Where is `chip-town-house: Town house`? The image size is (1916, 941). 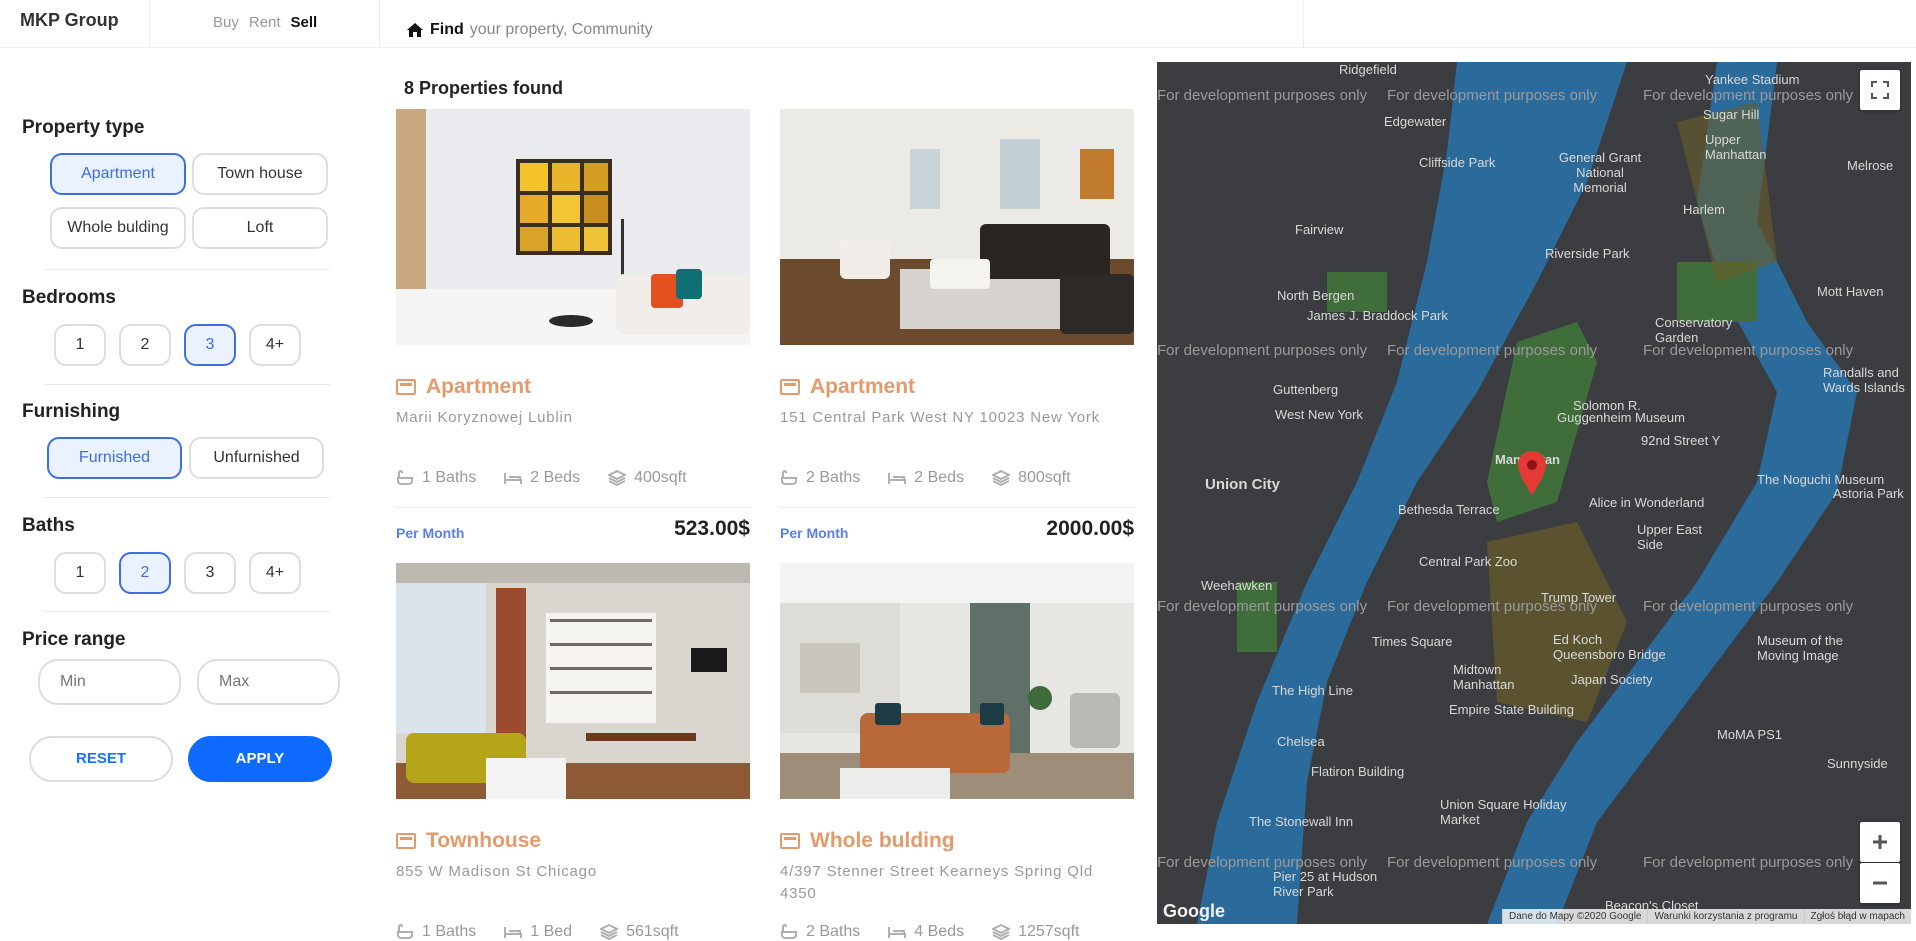
chip-town-house: Town house is located at coordinates (260, 174).